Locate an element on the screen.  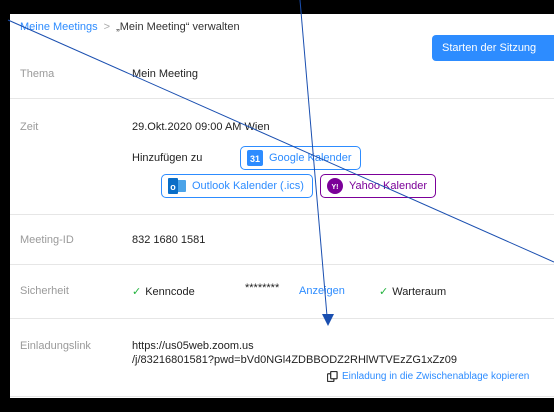
topic-label: Thema is located at coordinates (37, 74).